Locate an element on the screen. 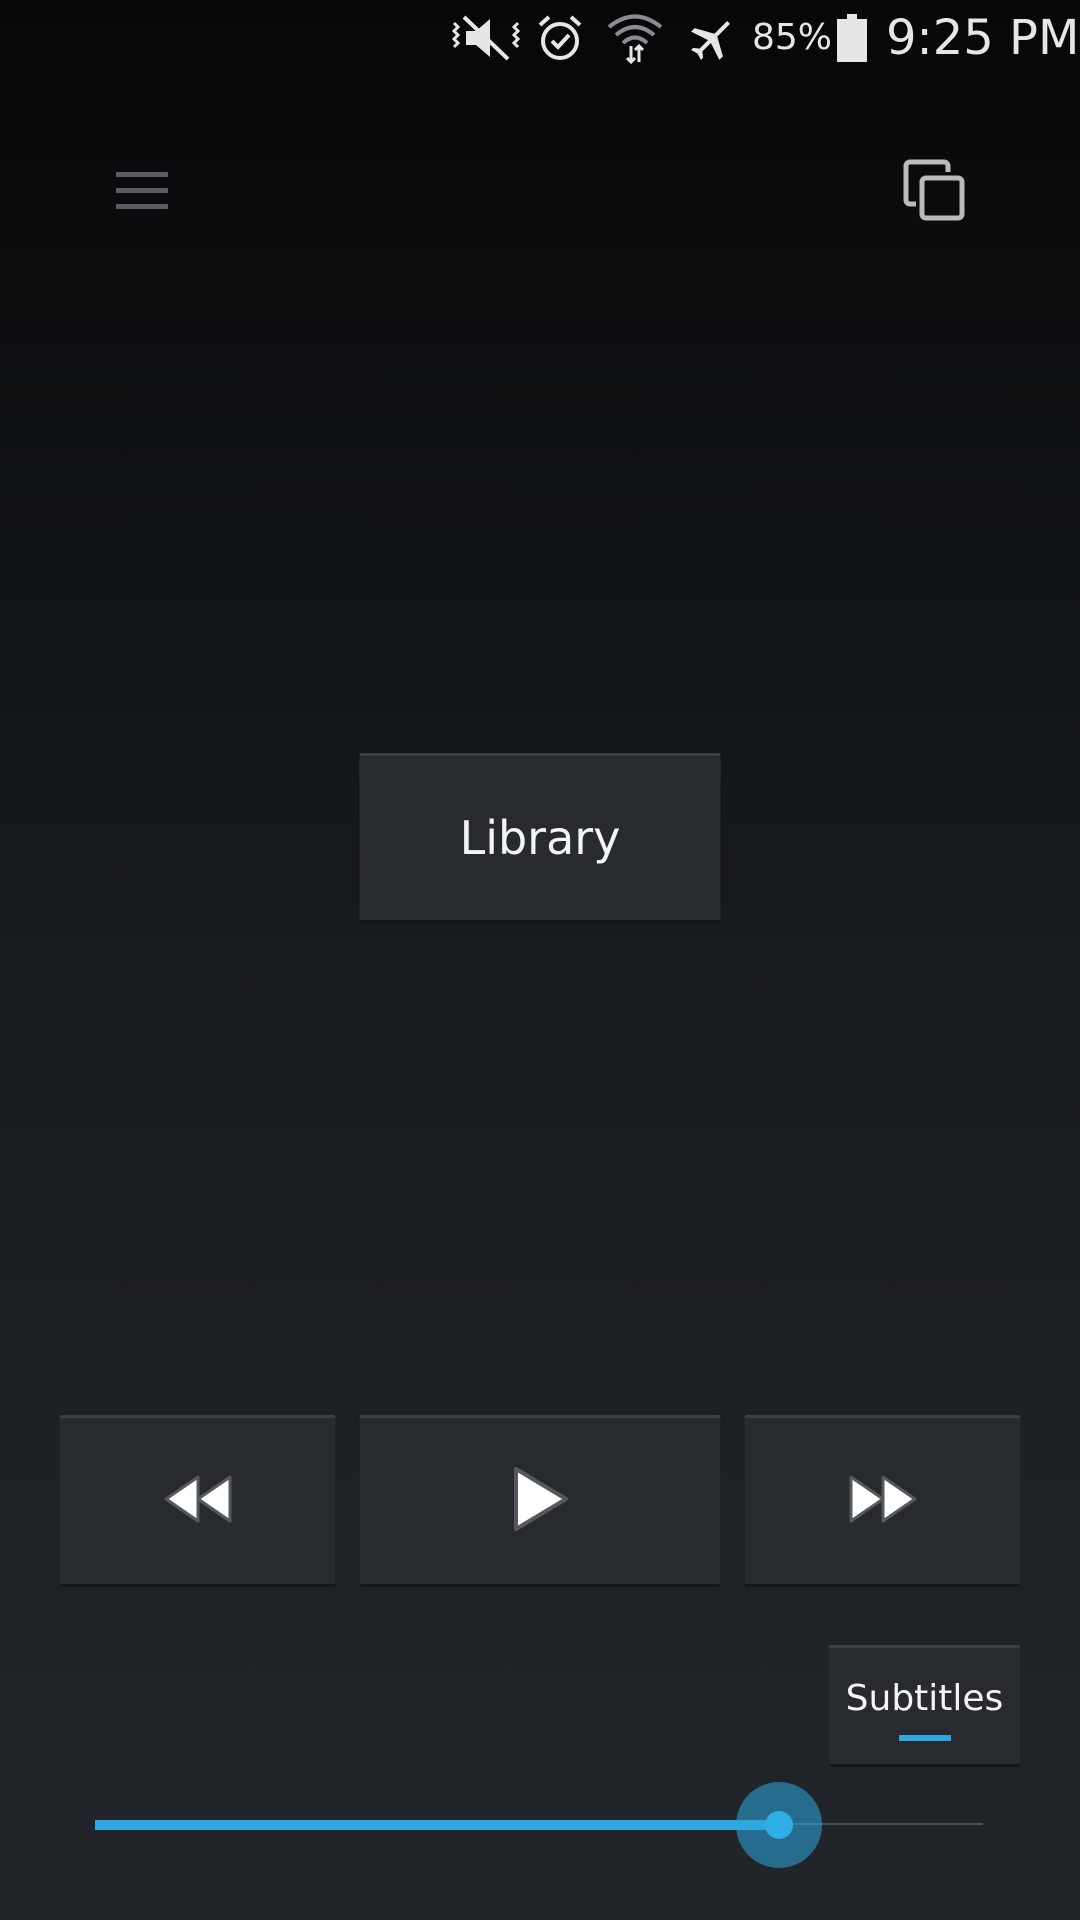 The image size is (1080, 1920). play-icon is located at coordinates (540, 1501).